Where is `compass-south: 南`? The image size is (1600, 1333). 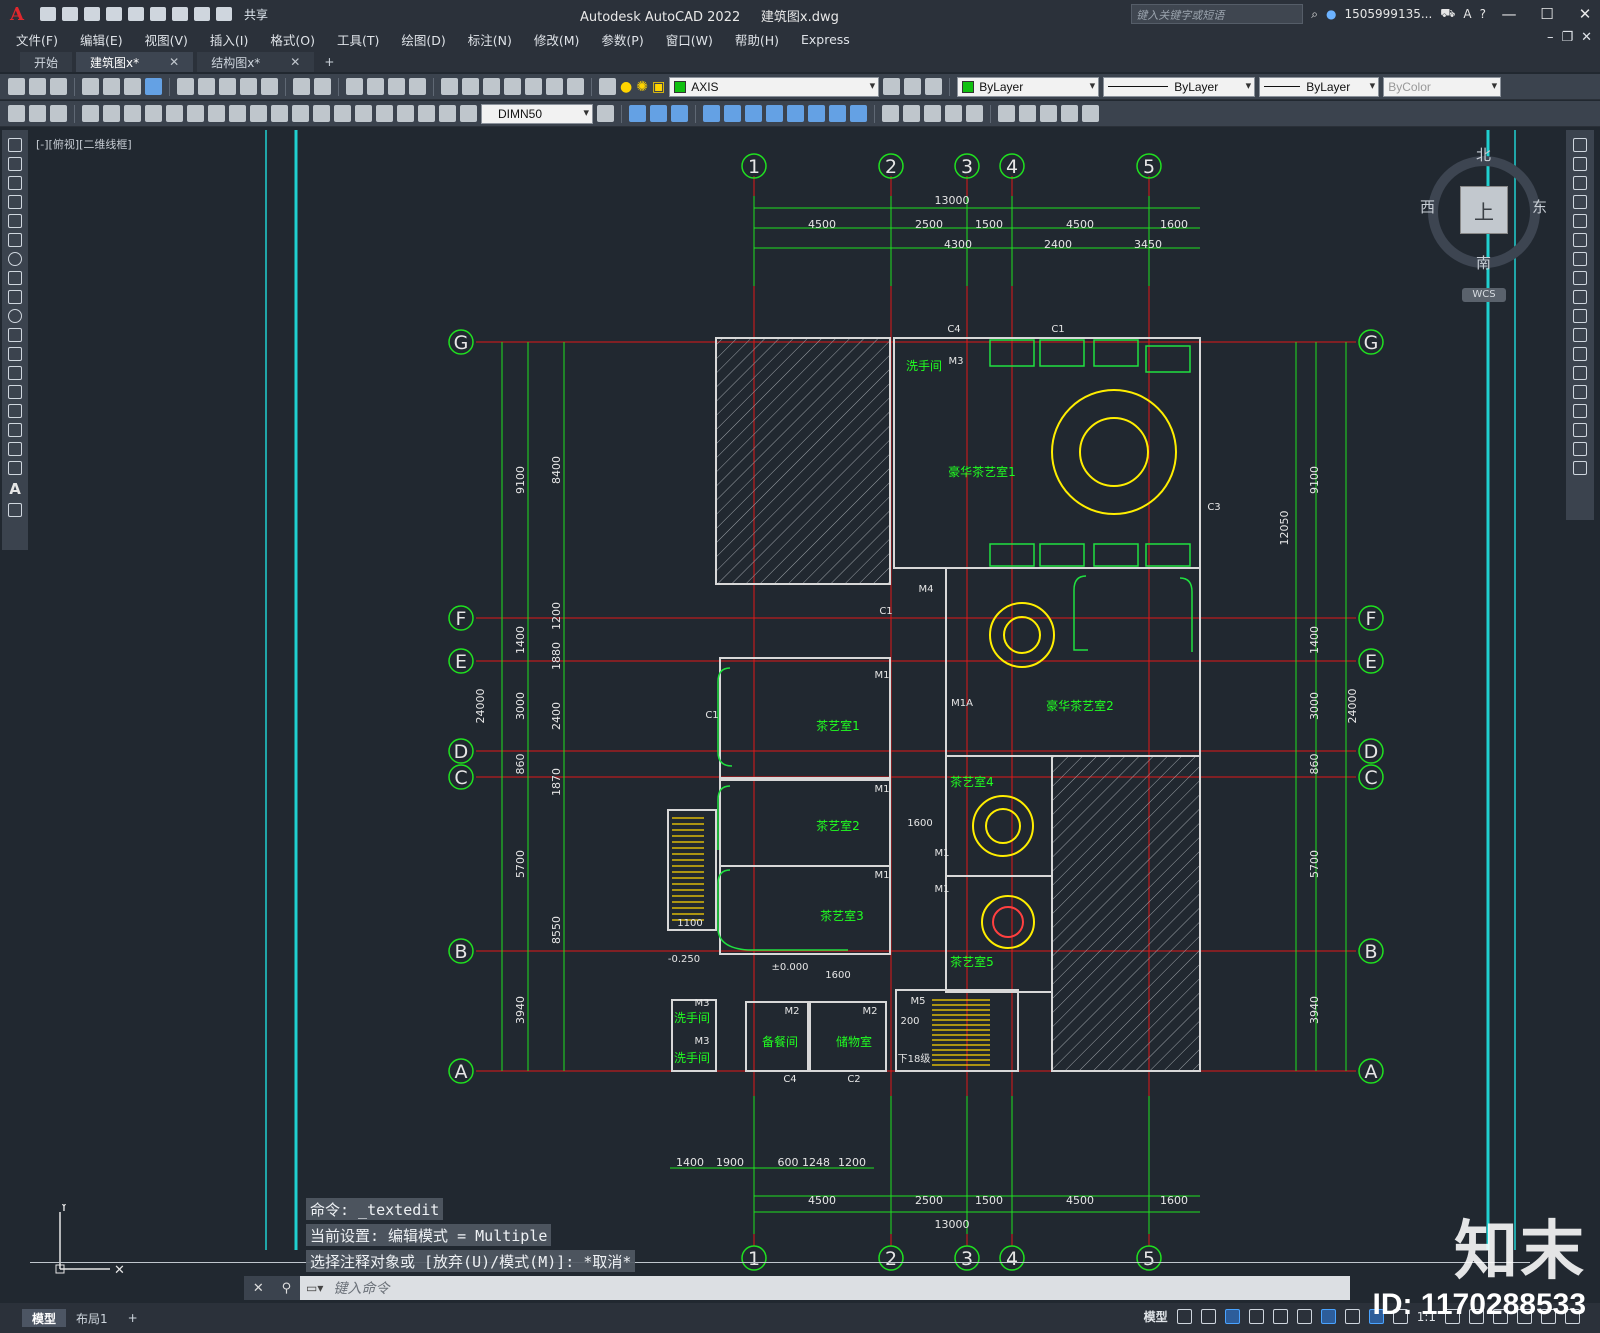
compass-south: 南 is located at coordinates (1483, 262).